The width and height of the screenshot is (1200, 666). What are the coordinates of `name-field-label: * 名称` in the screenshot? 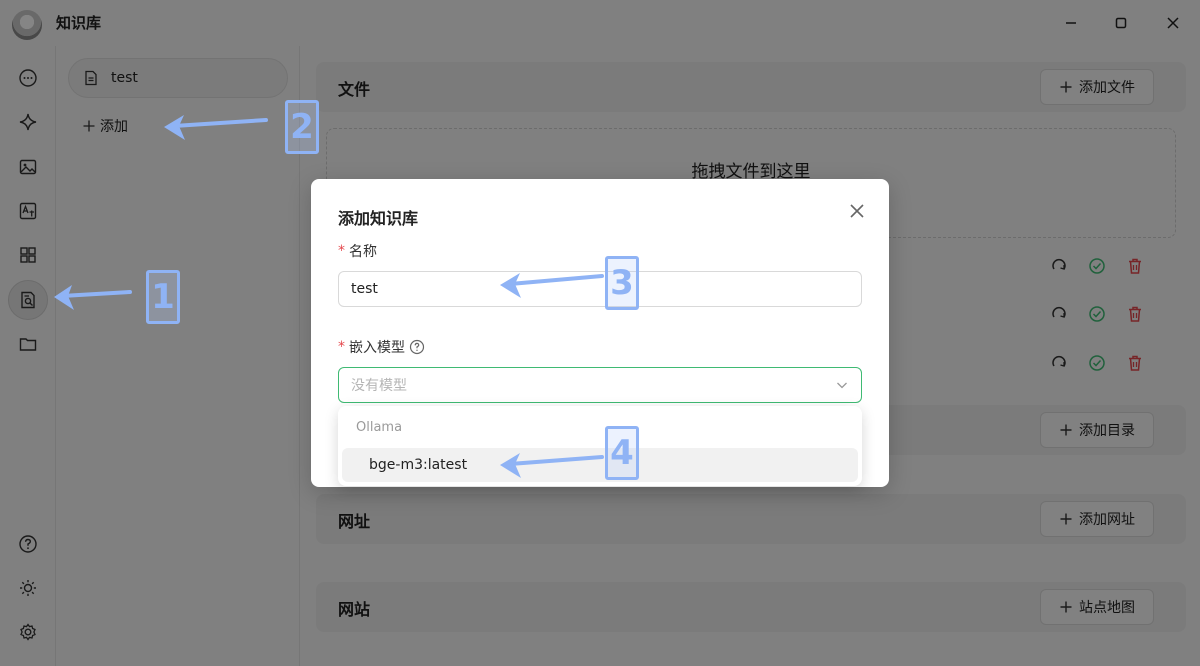 It's located at (357, 251).